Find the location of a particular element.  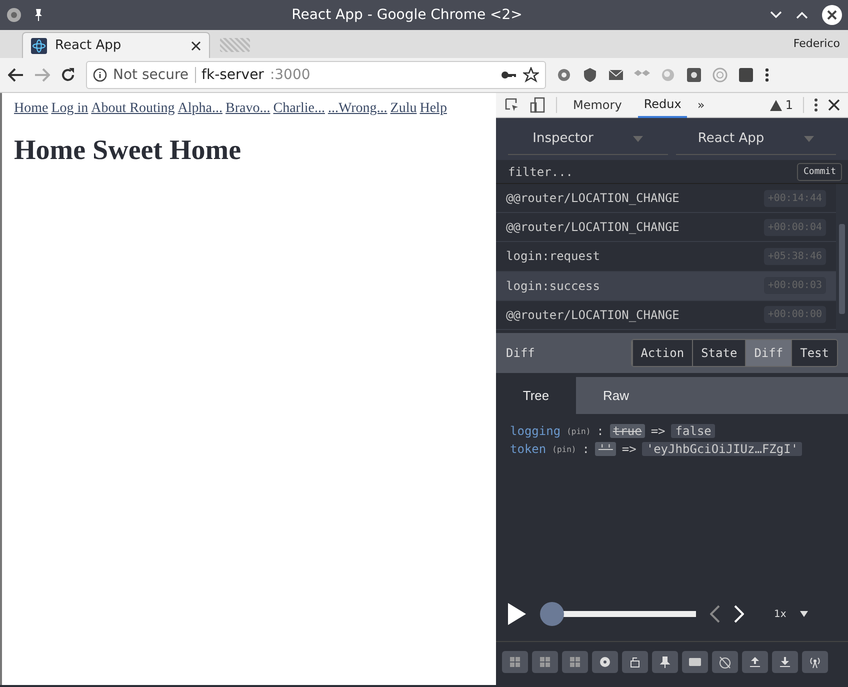

play-icon is located at coordinates (517, 614).